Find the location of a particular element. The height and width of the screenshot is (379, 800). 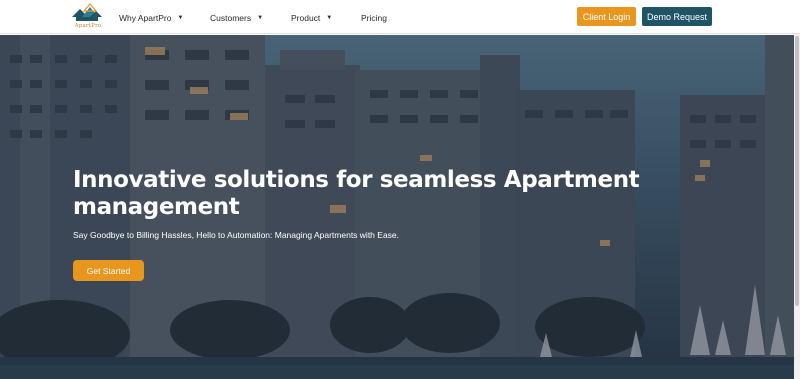

nav-pricing-label: Pricing is located at coordinates (374, 18).